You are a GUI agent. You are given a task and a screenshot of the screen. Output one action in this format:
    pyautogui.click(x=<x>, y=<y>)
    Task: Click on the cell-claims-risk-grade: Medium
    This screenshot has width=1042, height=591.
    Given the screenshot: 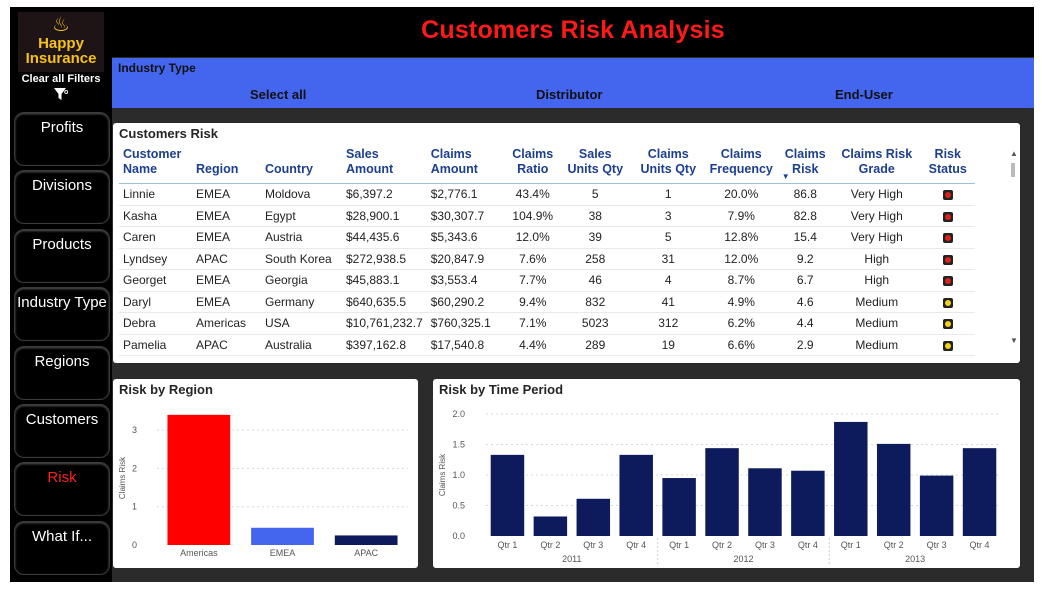 What is the action you would take?
    pyautogui.click(x=876, y=323)
    